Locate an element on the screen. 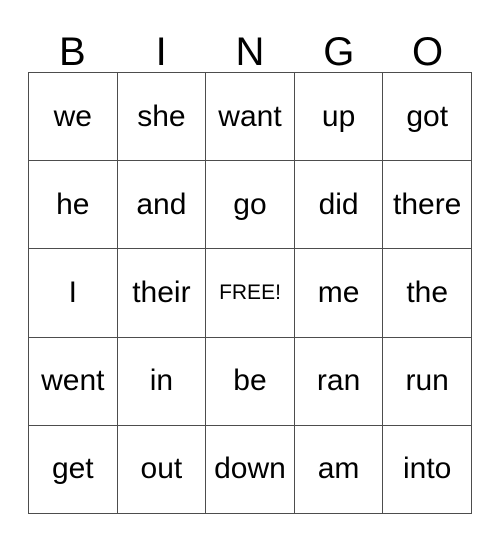 This screenshot has width=500, height=544. bingo-cell-label: the is located at coordinates (427, 292).